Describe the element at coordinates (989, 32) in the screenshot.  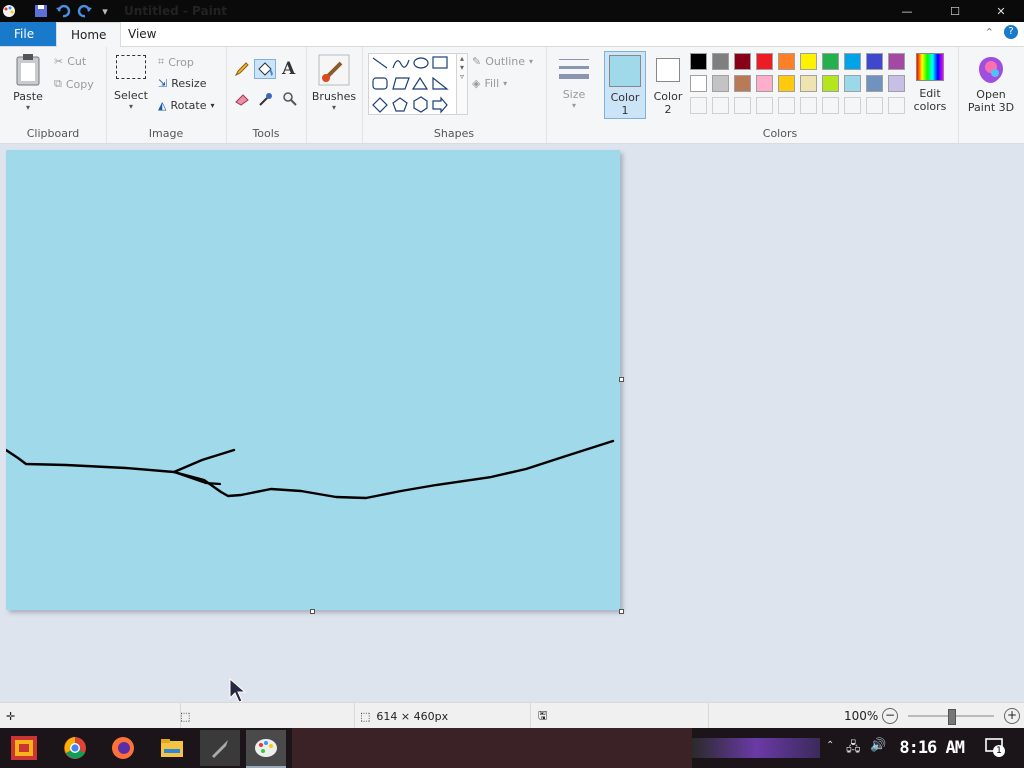
I see `collapse-ribbon-icon: ⌃` at that location.